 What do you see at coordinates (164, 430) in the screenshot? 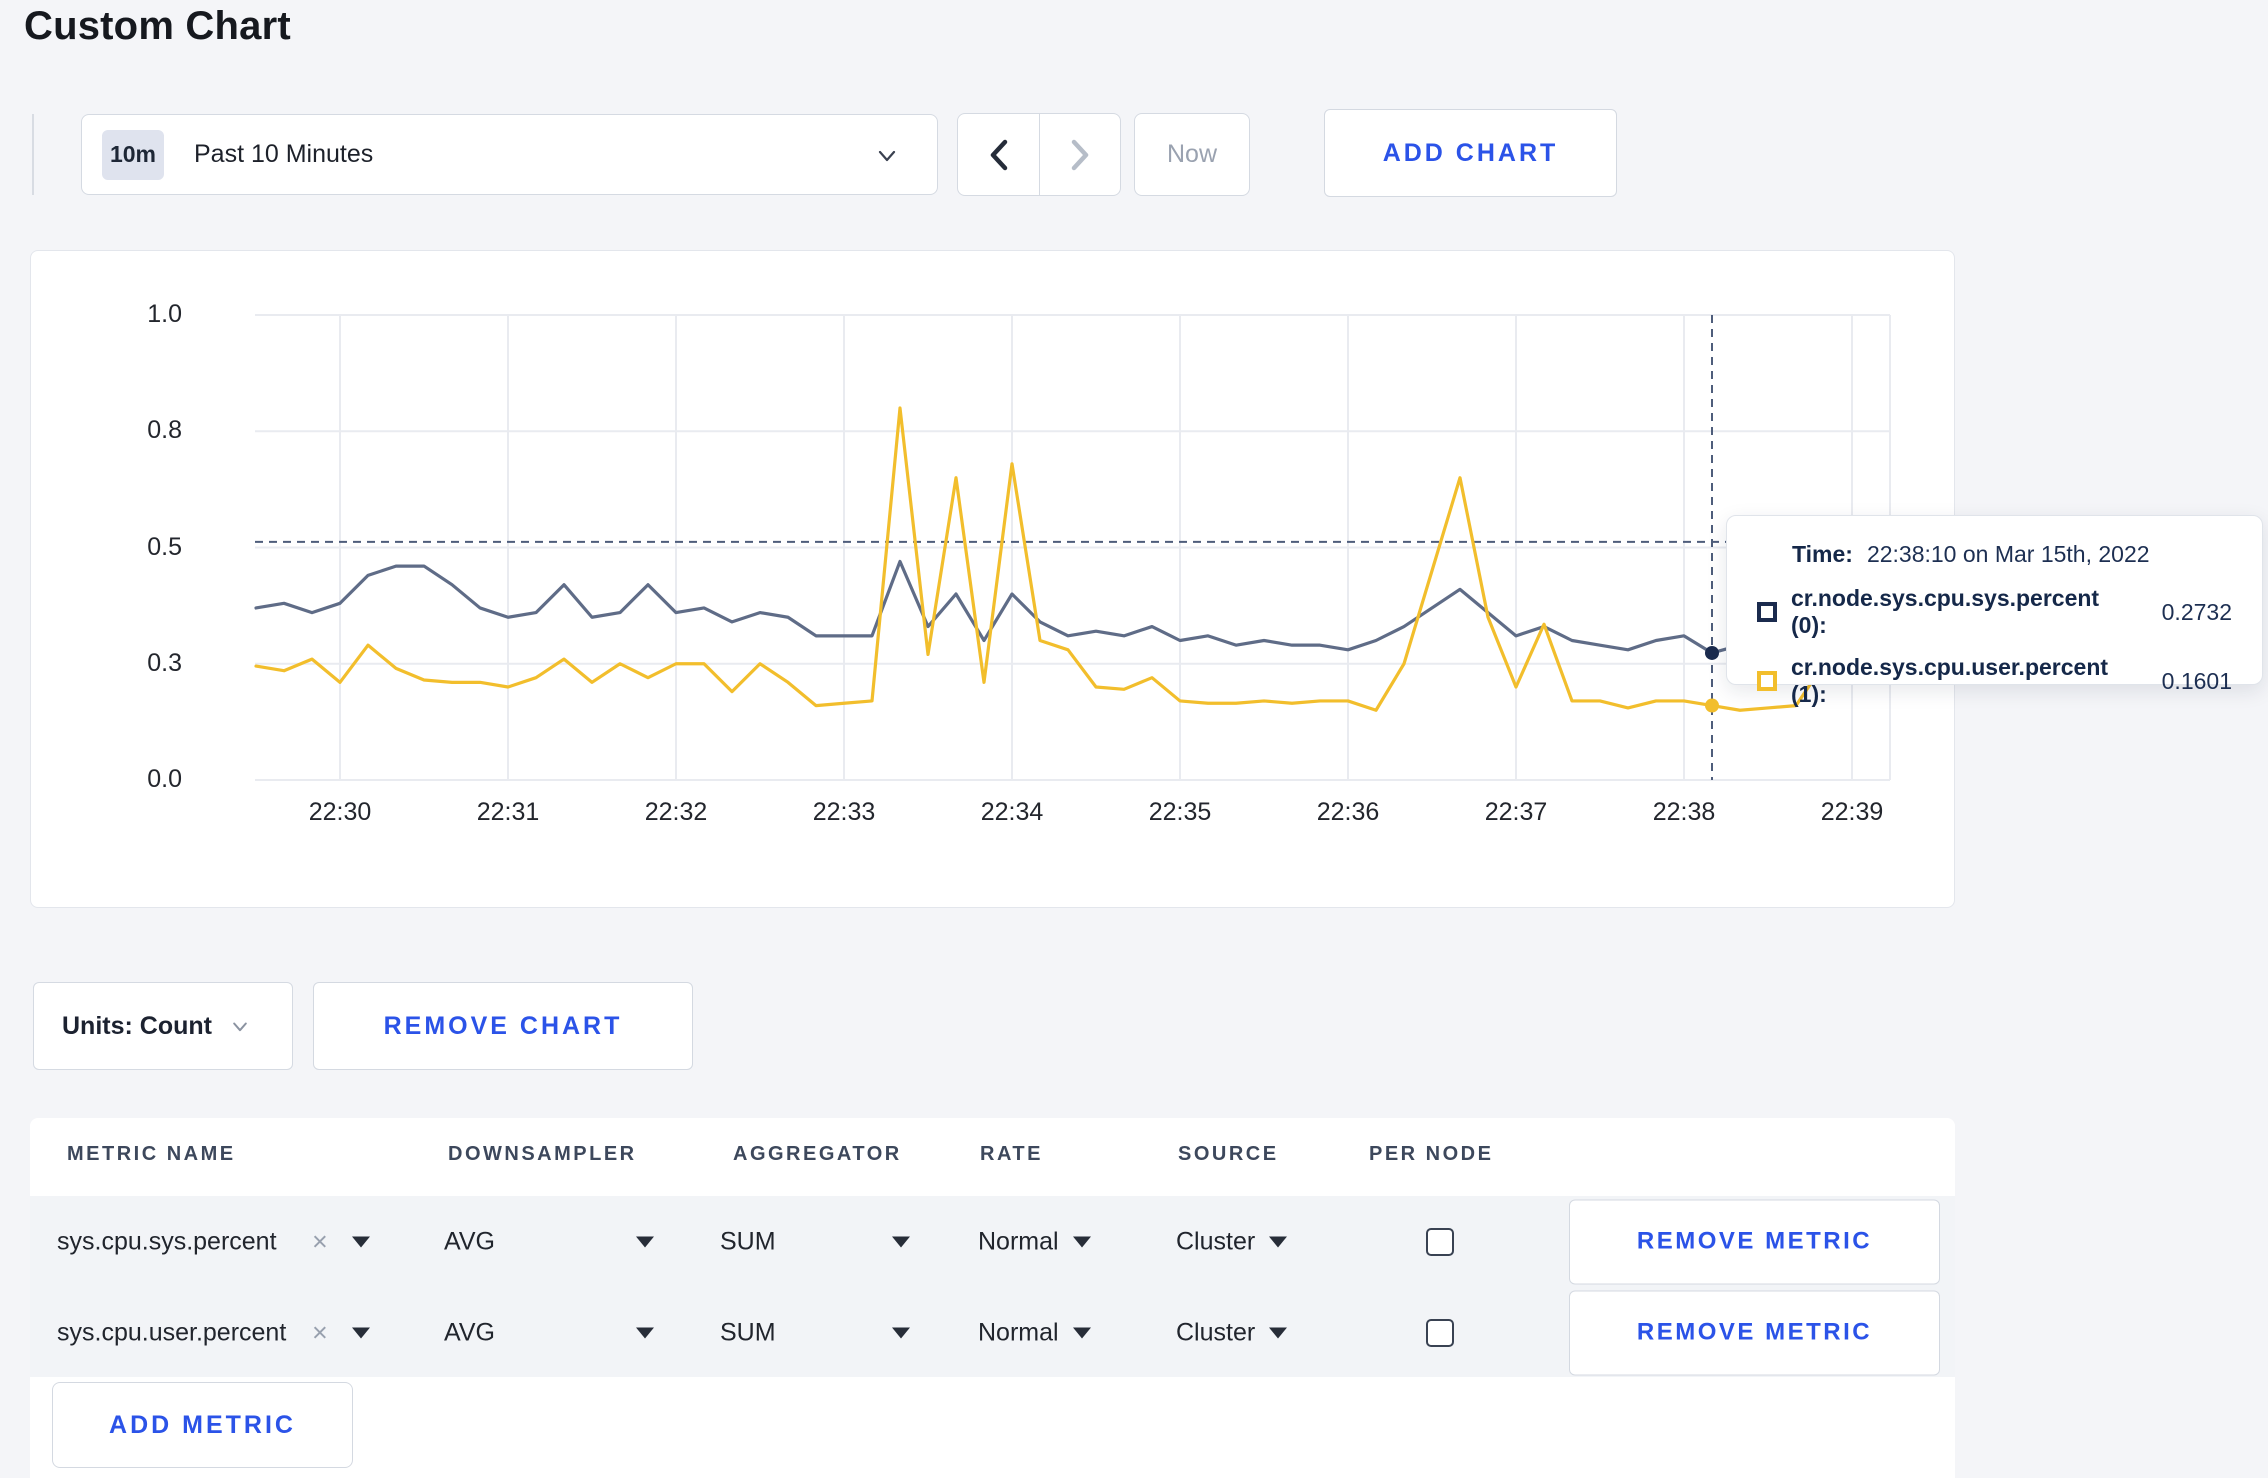
I see `y-tick-label: 0.8` at bounding box center [164, 430].